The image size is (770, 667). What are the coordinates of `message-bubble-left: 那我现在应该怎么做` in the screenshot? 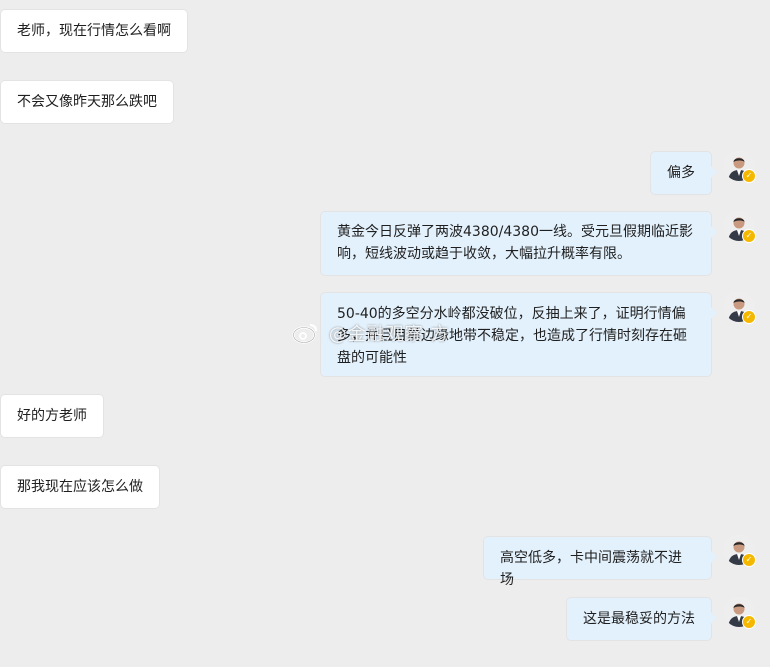 It's located at (80, 487).